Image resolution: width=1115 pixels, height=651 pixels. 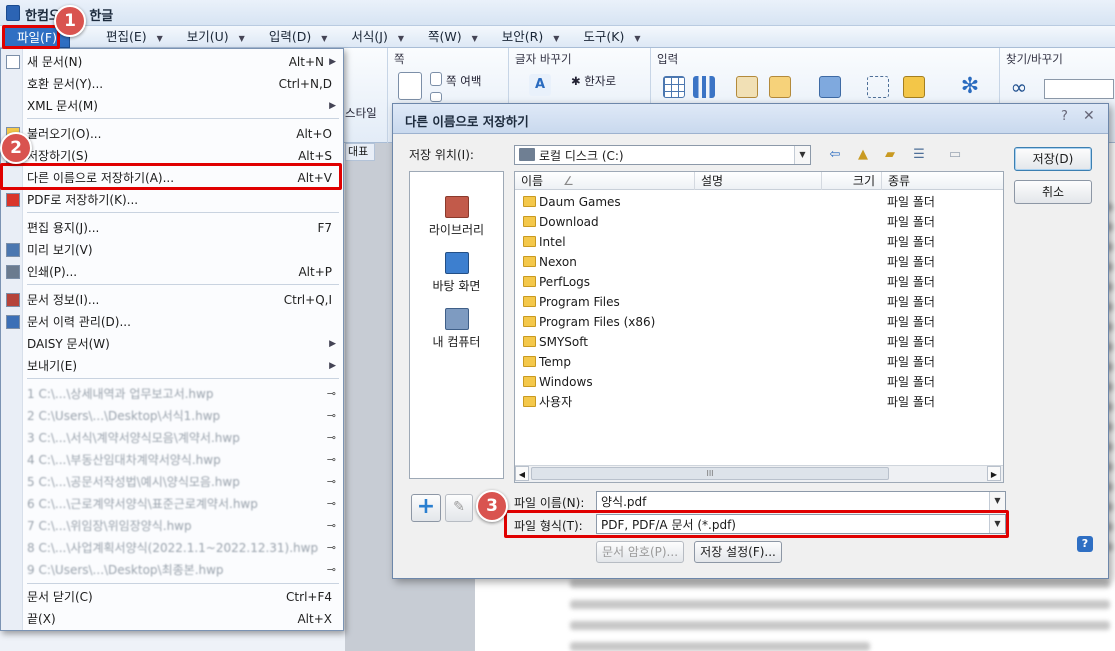 I want to click on horizontal-scrollbar: ◀ III ▶, so click(x=759, y=473).